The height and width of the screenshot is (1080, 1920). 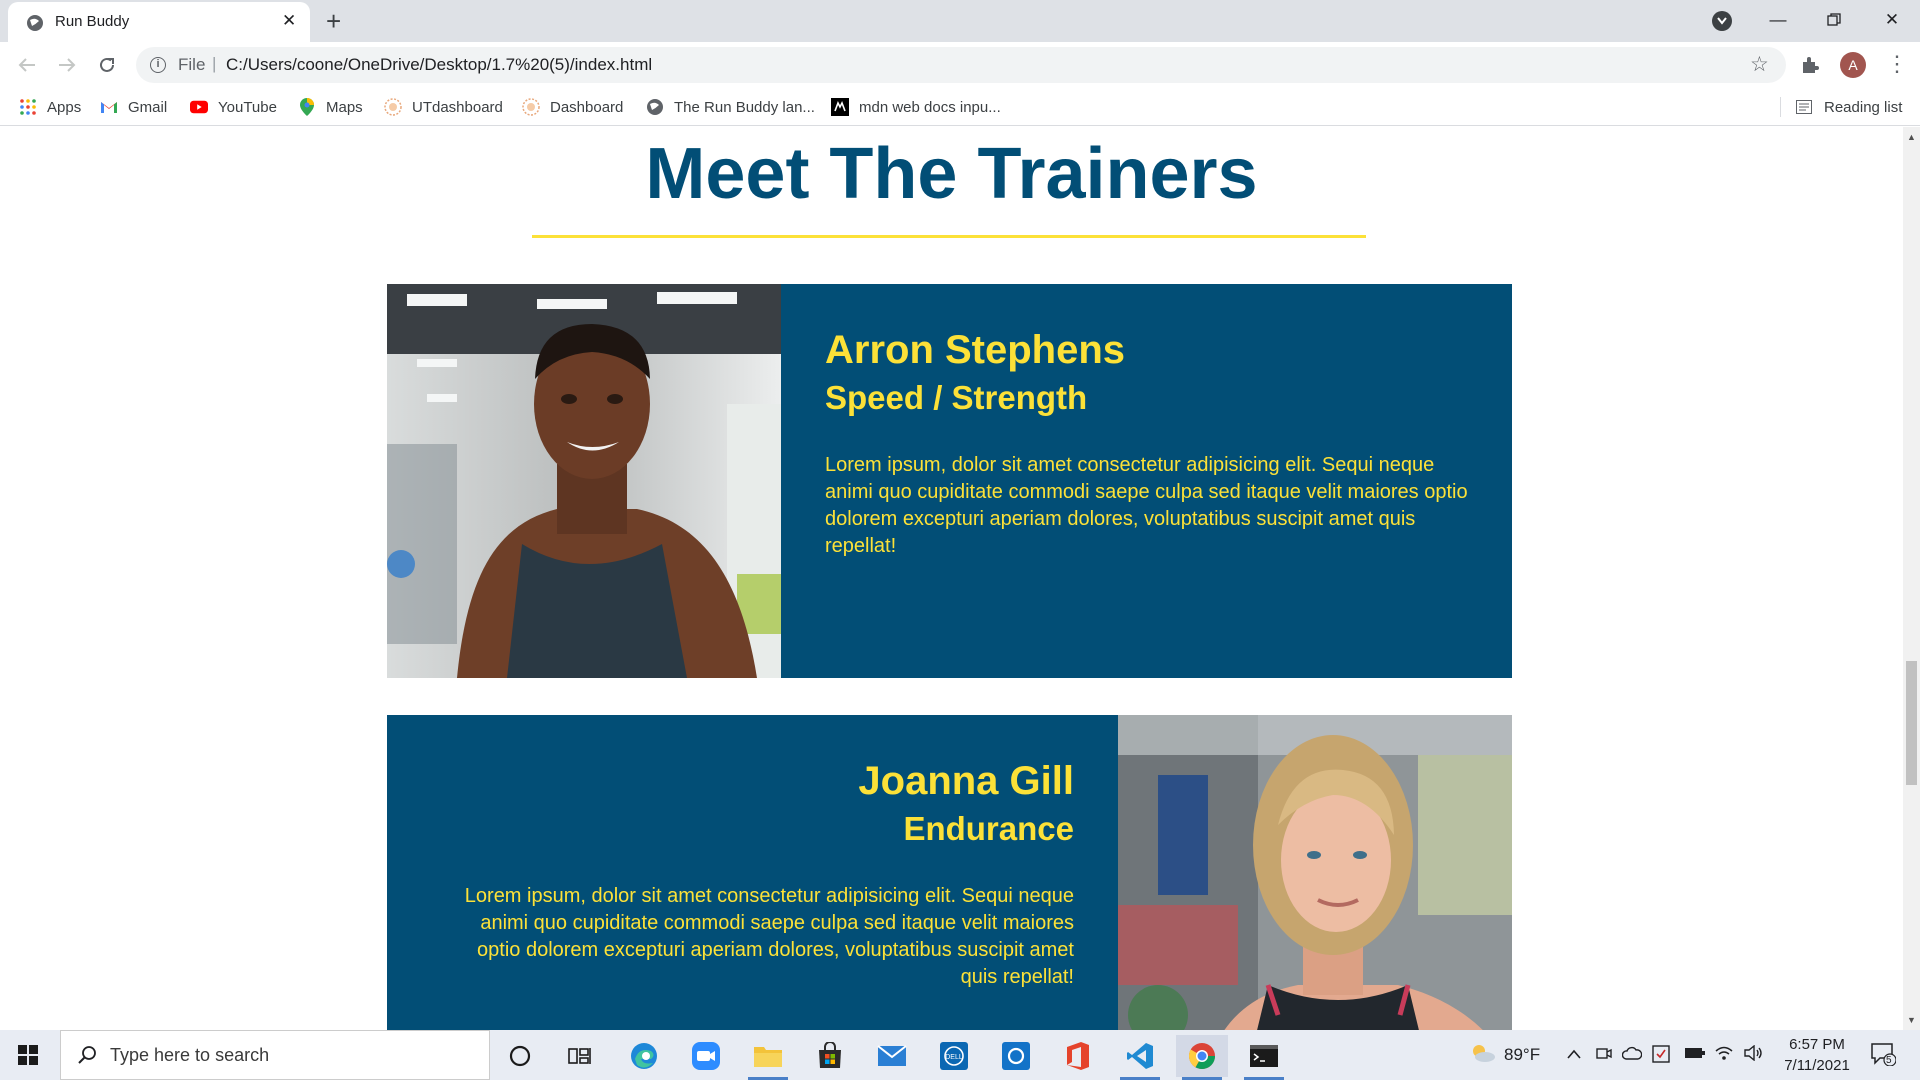 What do you see at coordinates (1604, 1055) in the screenshot?
I see `meet-now-icon` at bounding box center [1604, 1055].